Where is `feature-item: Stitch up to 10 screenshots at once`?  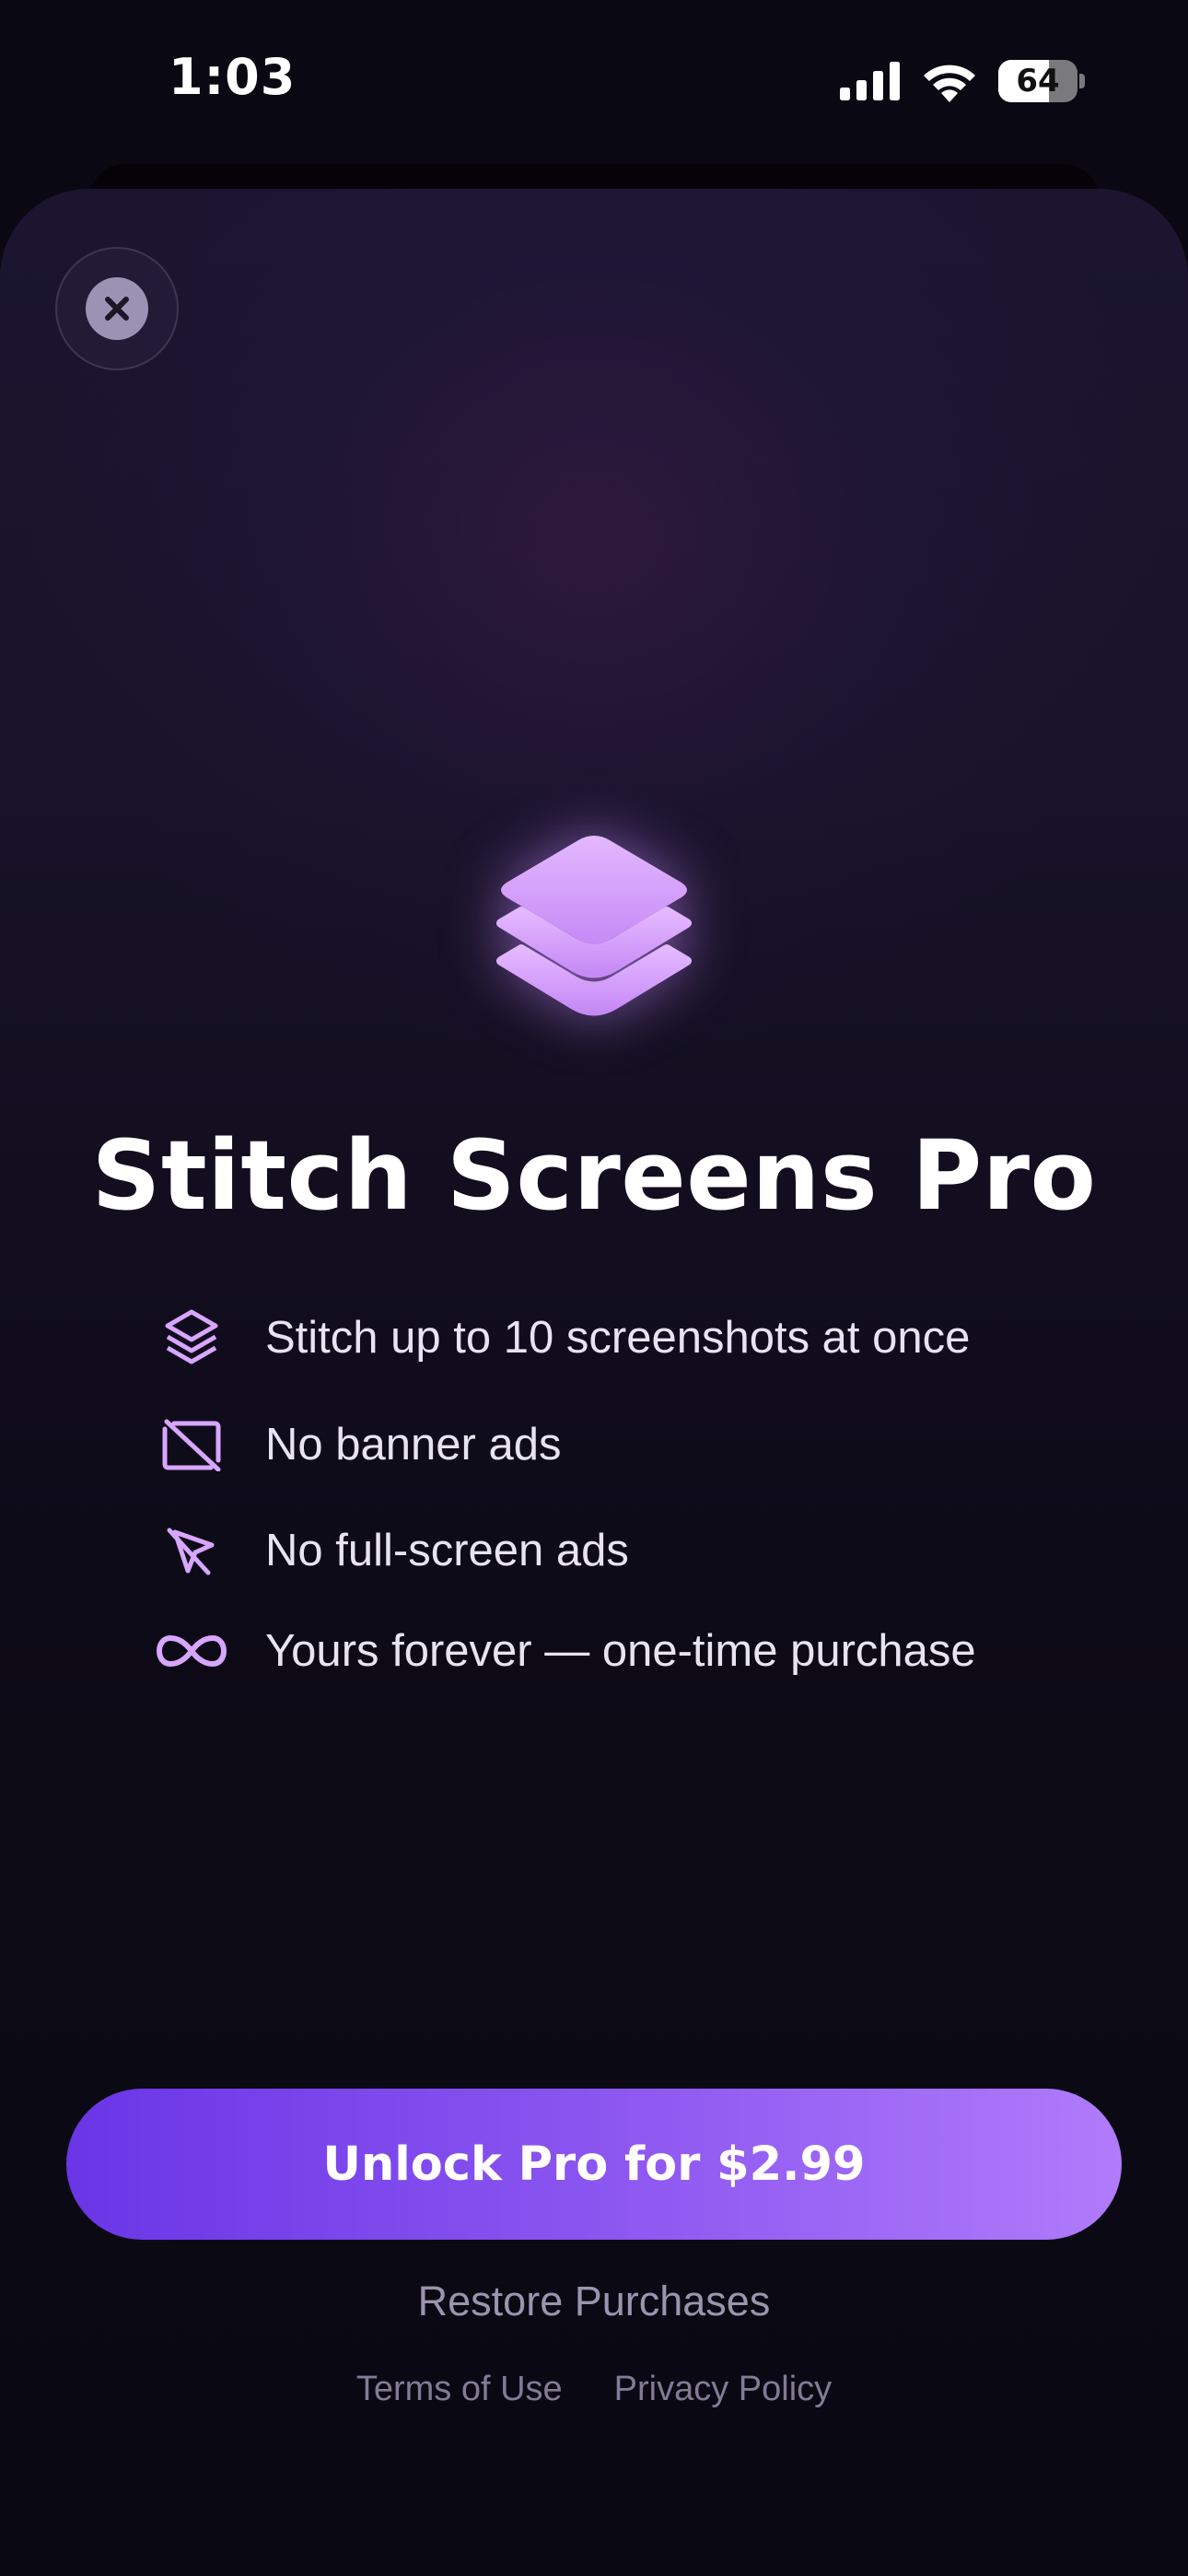
feature-item: Stitch up to 10 screenshots at once is located at coordinates (562, 1338).